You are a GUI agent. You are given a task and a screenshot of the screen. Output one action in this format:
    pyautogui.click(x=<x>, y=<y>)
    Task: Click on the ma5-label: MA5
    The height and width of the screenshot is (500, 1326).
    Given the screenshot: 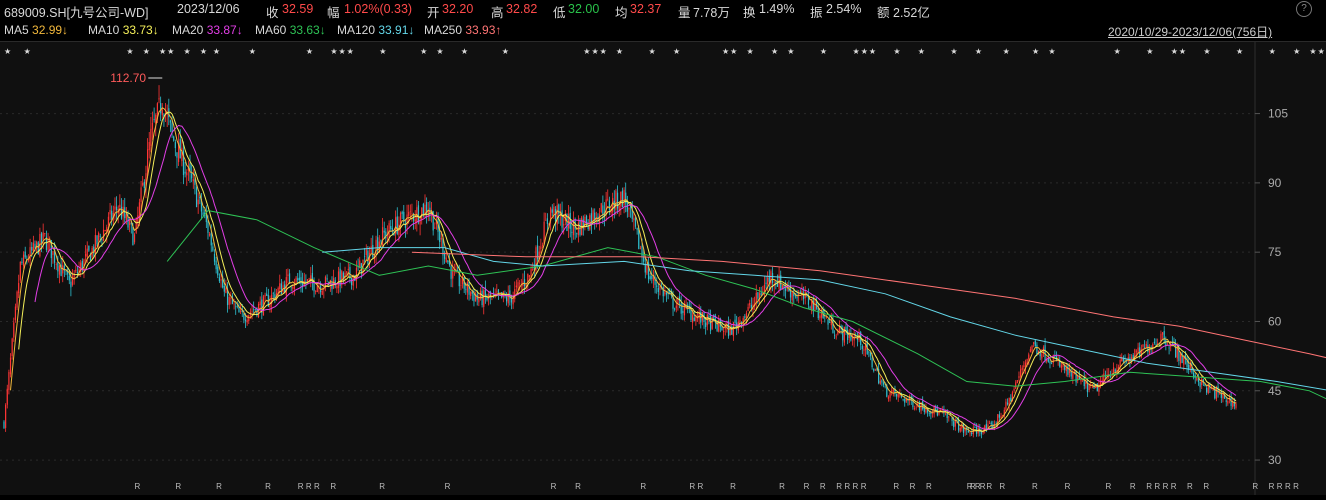 What is the action you would take?
    pyautogui.click(x=16, y=30)
    